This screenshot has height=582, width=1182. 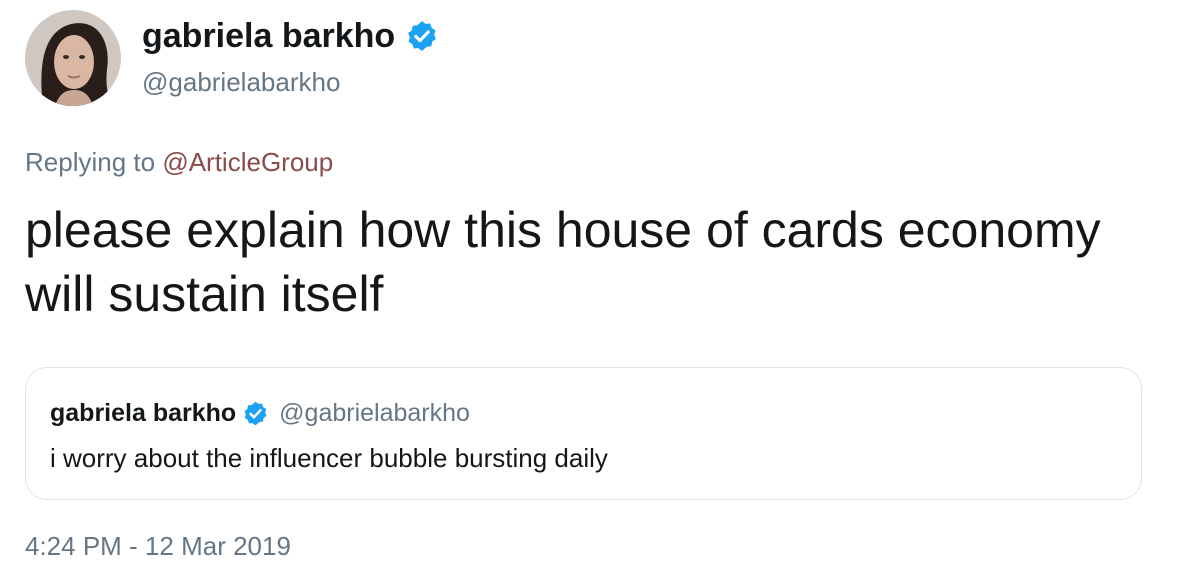 What do you see at coordinates (268, 36) in the screenshot?
I see `author-name: gabriela barkho` at bounding box center [268, 36].